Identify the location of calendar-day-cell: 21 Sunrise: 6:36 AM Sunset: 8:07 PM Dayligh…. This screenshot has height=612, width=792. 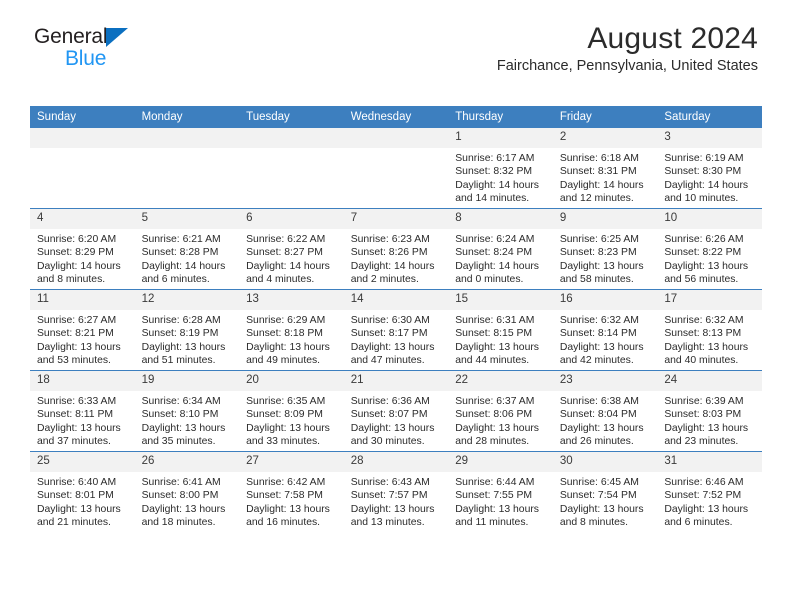
(396, 411).